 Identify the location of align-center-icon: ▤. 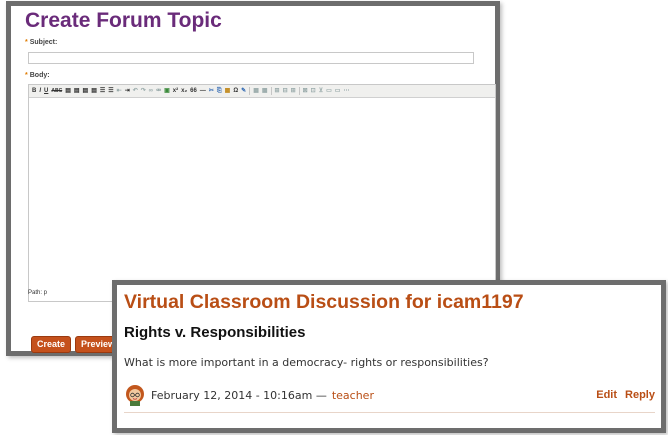
(77, 91).